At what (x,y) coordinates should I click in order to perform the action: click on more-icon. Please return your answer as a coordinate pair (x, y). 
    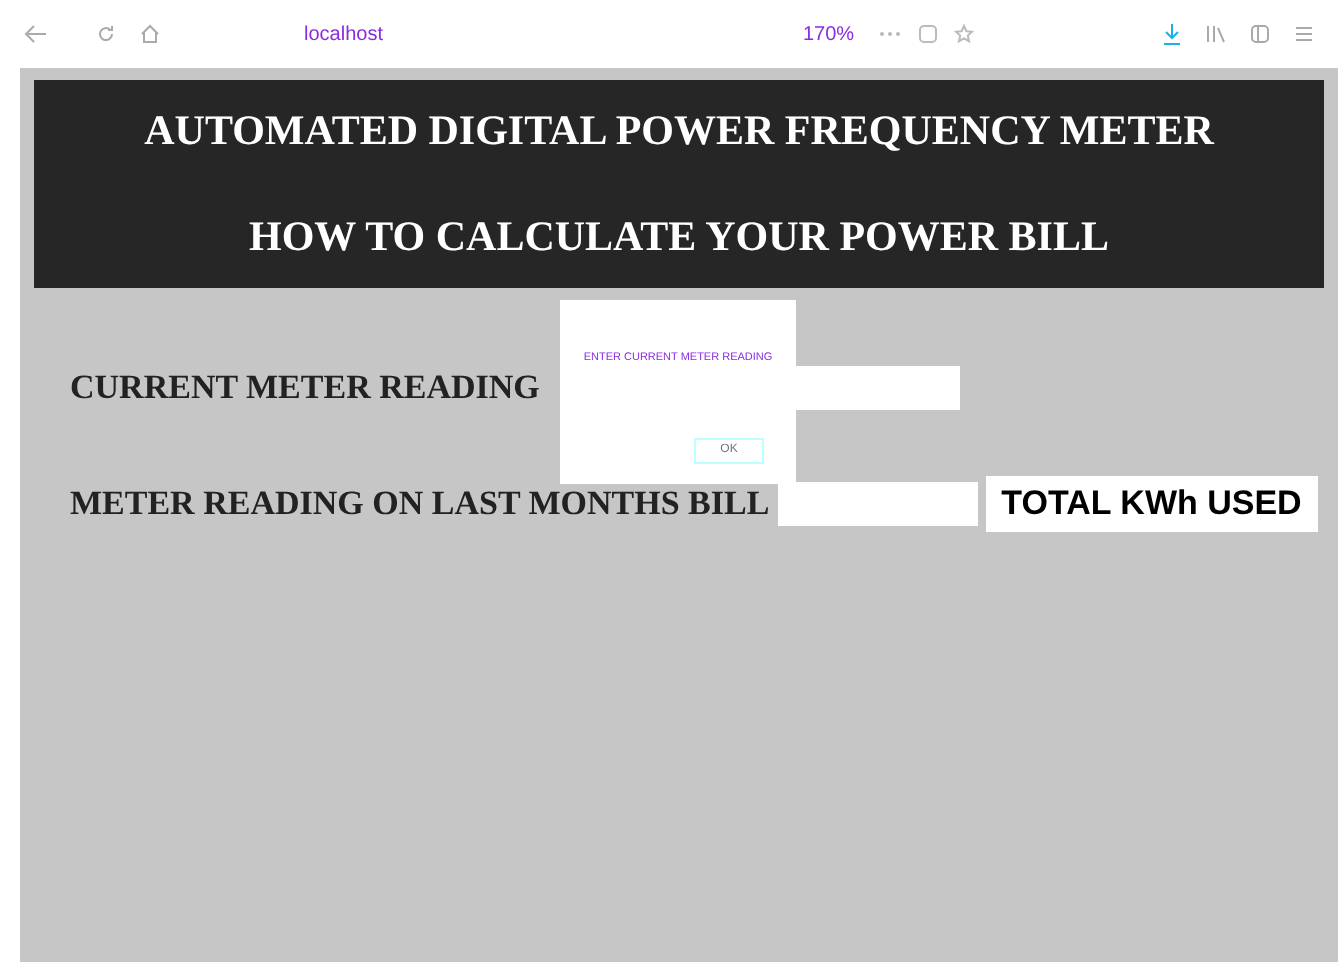
    Looking at the image, I should click on (890, 34).